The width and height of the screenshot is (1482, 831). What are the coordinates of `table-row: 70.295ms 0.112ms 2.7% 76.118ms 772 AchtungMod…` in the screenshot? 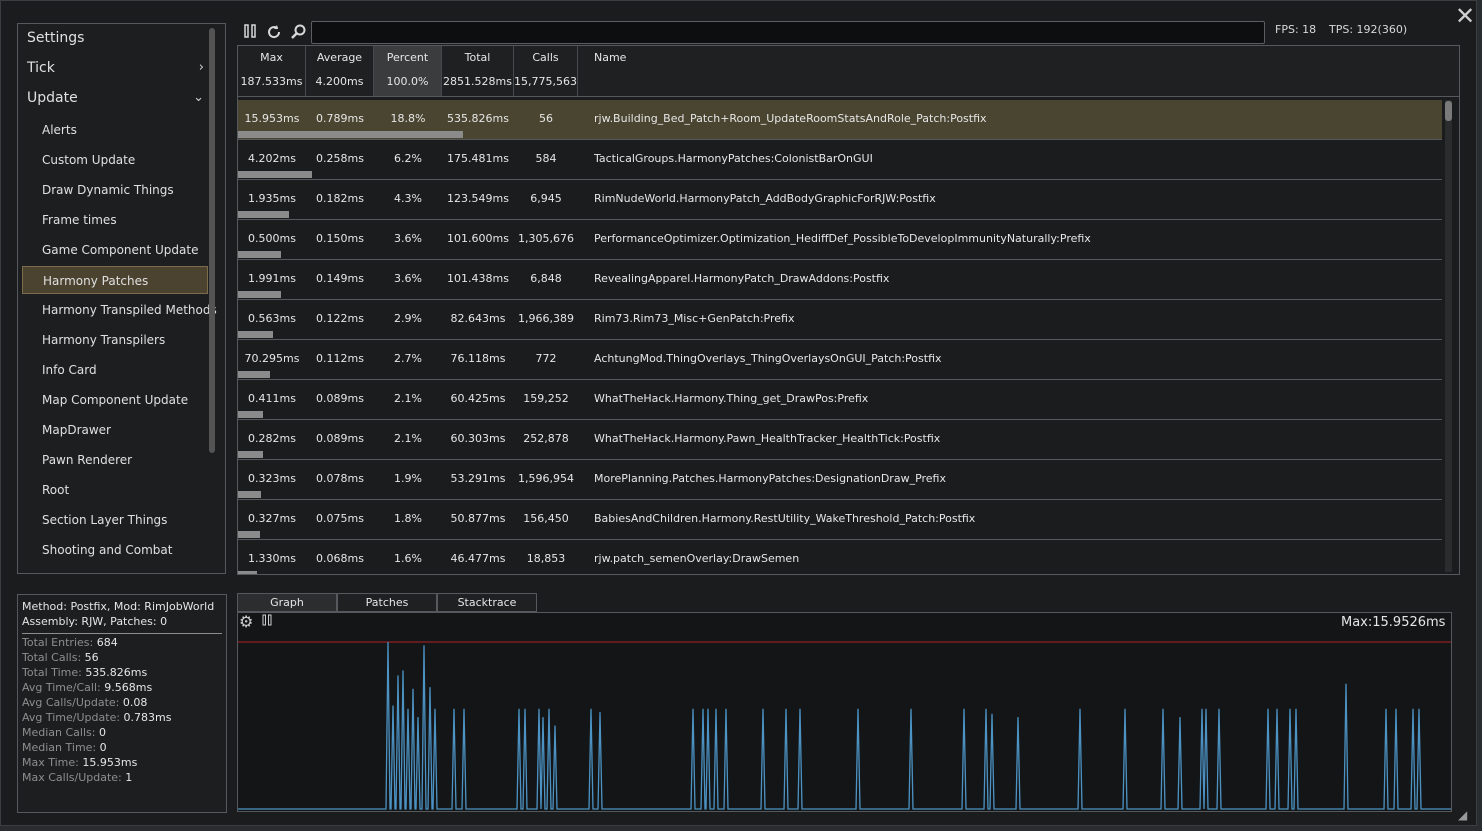 It's located at (840, 360).